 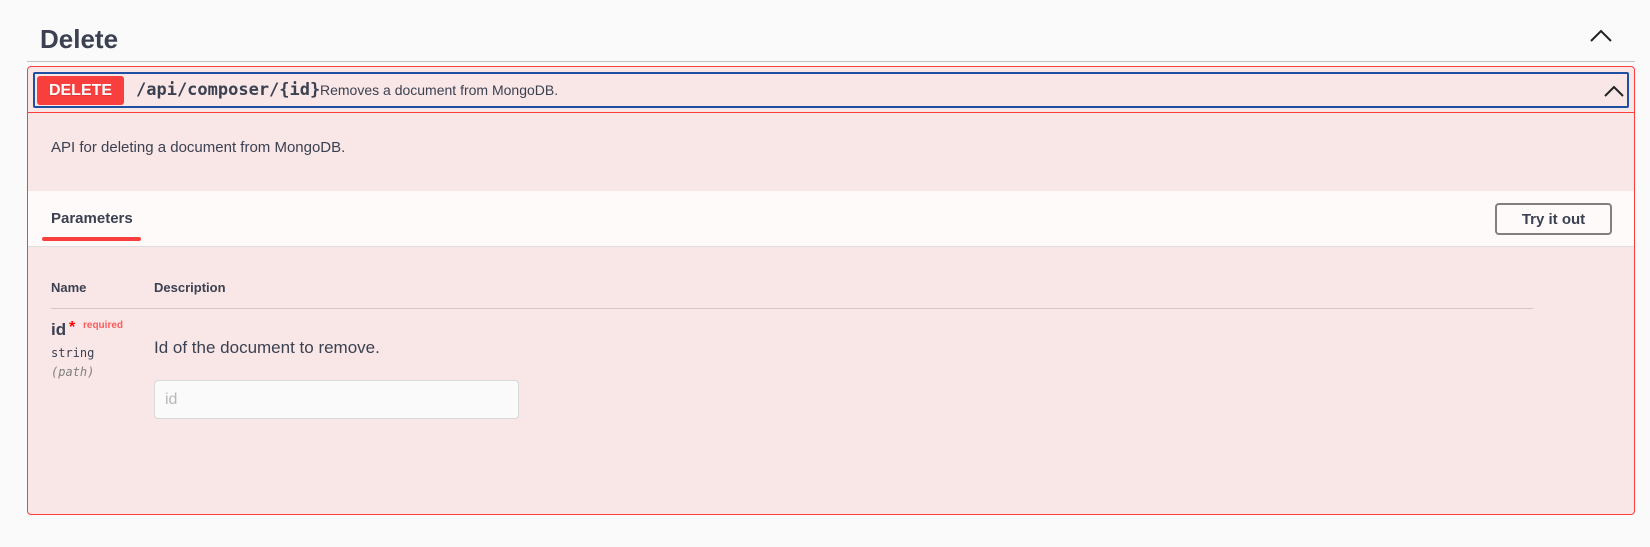 What do you see at coordinates (336, 399) in the screenshot?
I see `id-input` at bounding box center [336, 399].